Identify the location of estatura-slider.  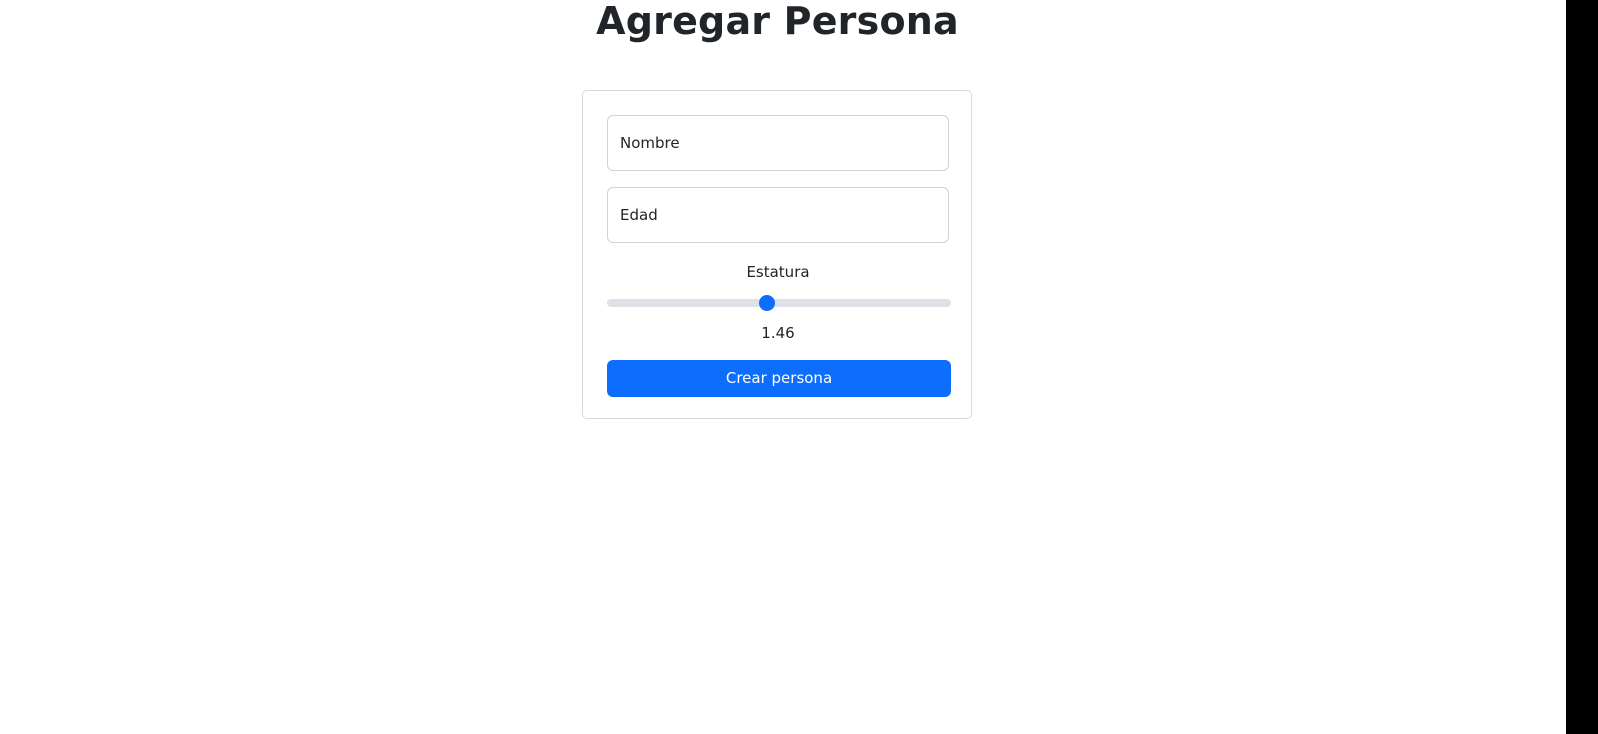
(779, 303).